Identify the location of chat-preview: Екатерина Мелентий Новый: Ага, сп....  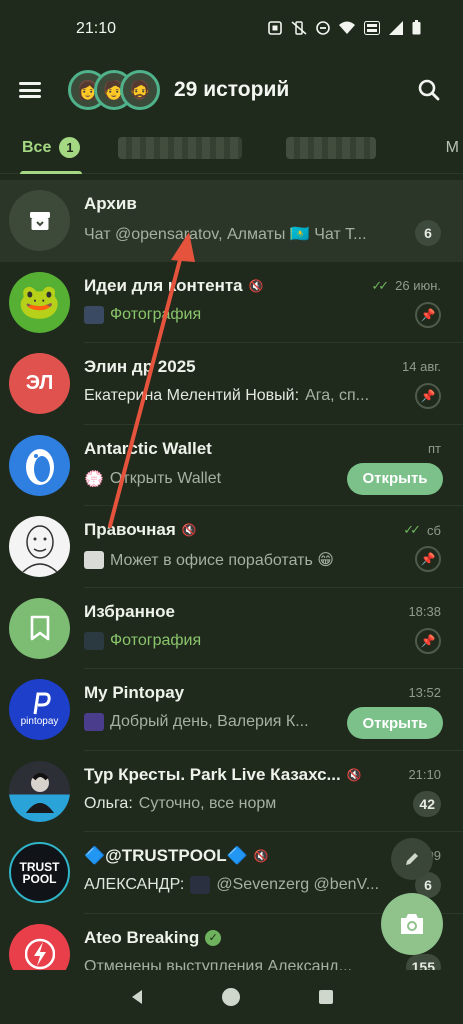
(227, 395).